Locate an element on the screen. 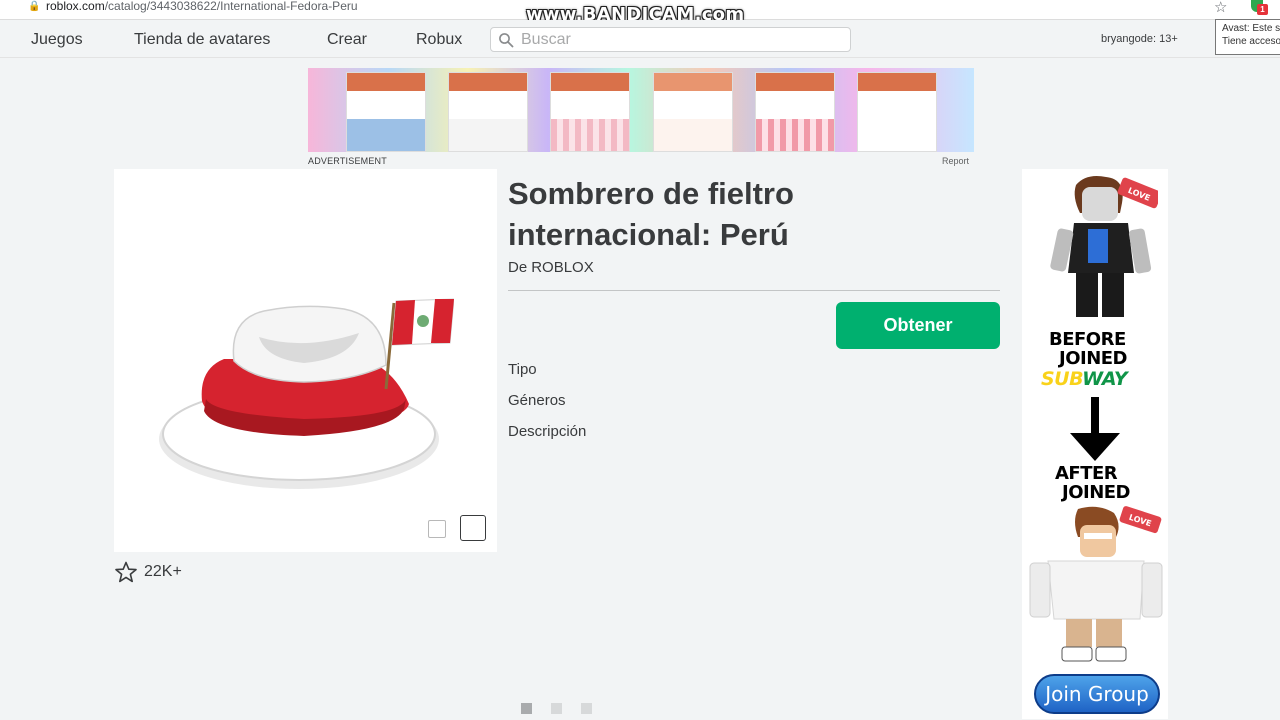 This screenshot has height=720, width=1280. detail-label-description: Descripción is located at coordinates (547, 431).